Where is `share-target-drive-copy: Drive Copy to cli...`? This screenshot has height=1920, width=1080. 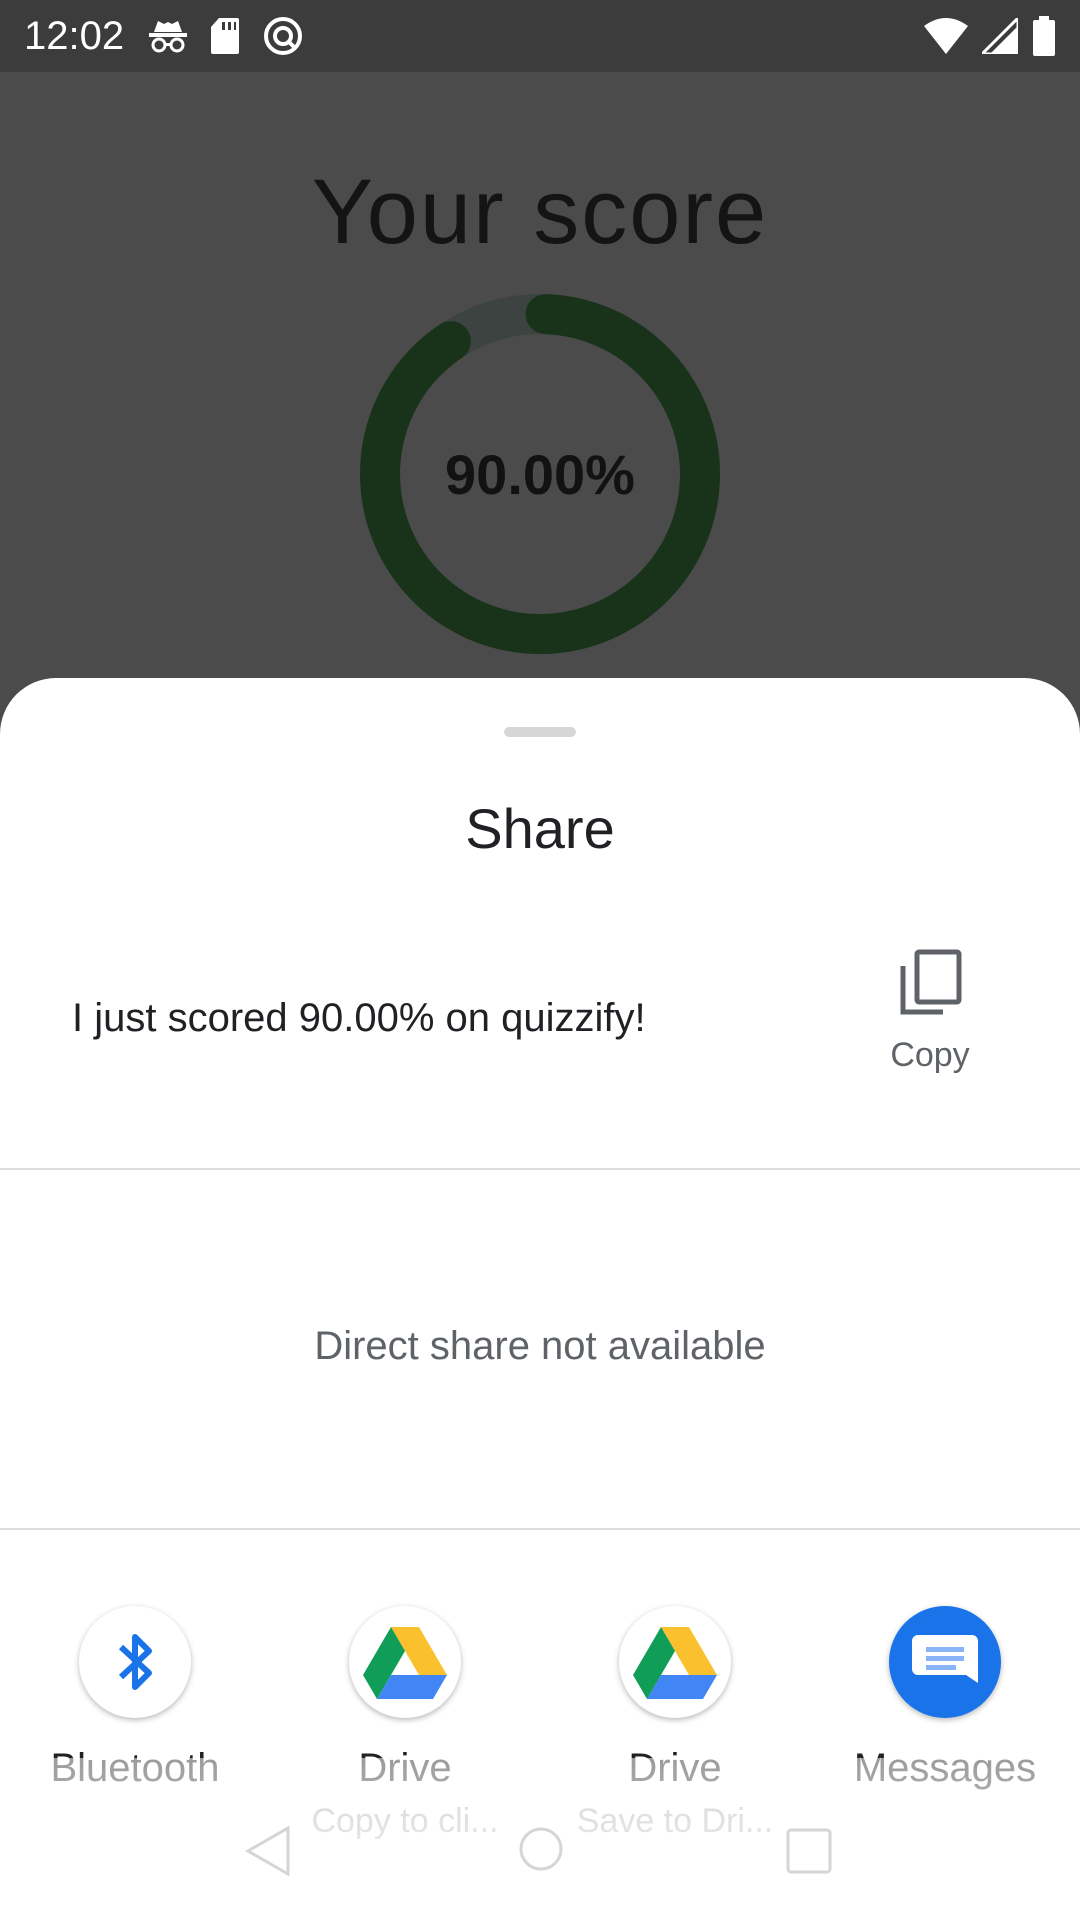 share-target-drive-copy: Drive Copy to cli... is located at coordinates (405, 1726).